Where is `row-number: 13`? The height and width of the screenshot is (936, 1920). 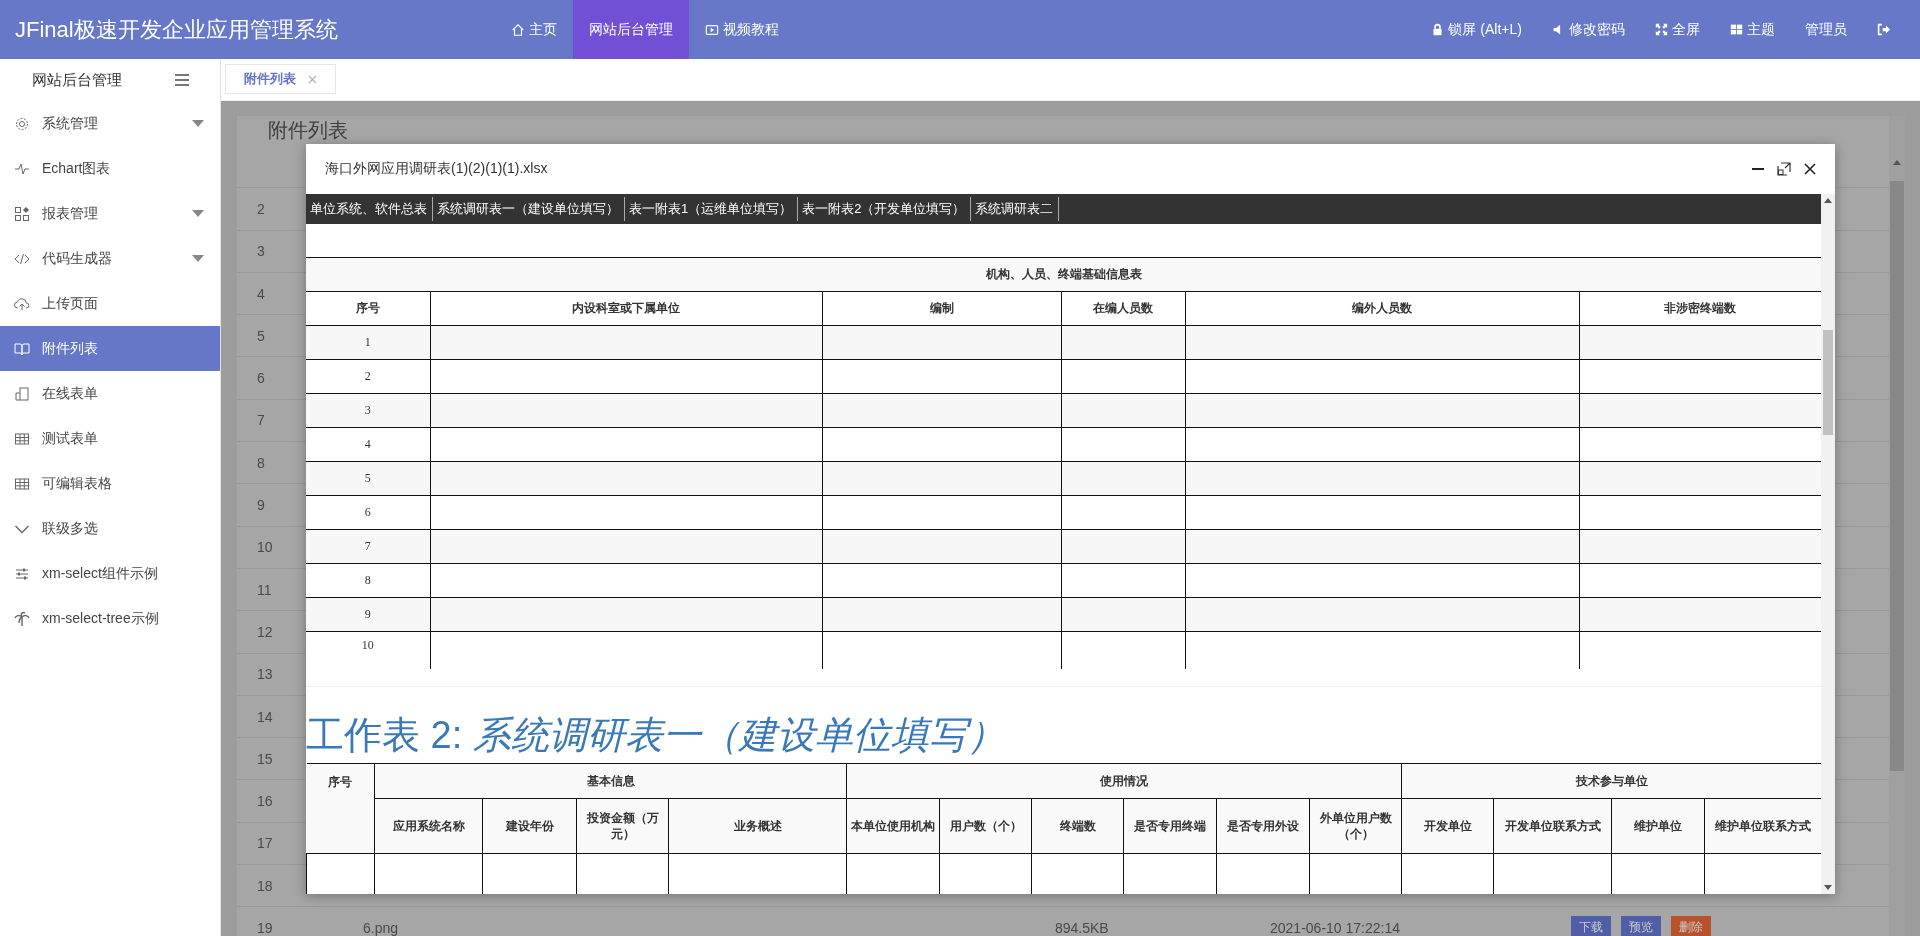 row-number: 13 is located at coordinates (265, 674).